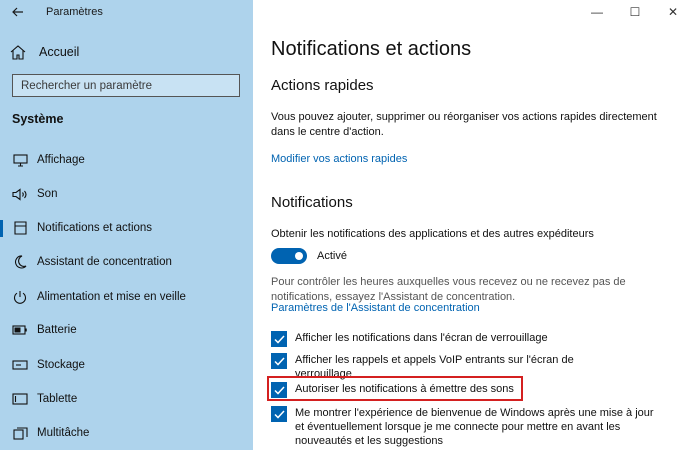  What do you see at coordinates (126, 399) in the screenshot?
I see `sidebar-item-tablette: Tablette` at bounding box center [126, 399].